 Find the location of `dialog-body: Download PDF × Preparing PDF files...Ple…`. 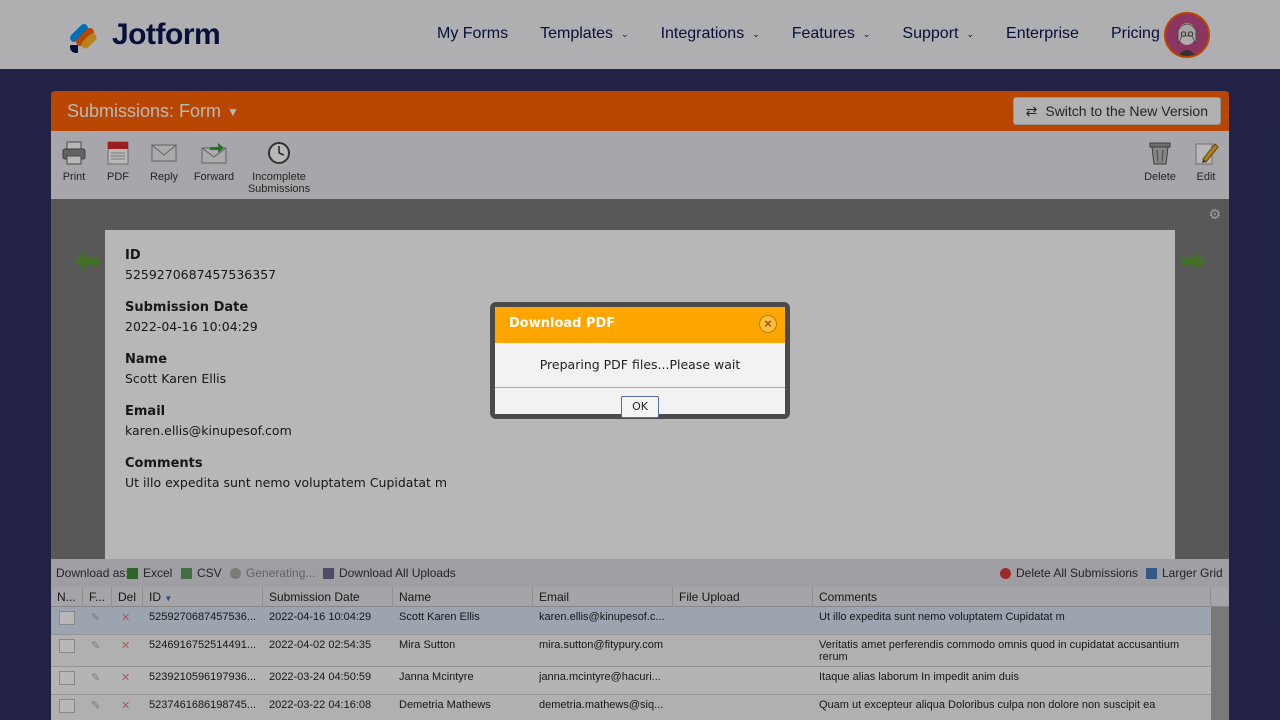

dialog-body: Download PDF × Preparing PDF files...Ple… is located at coordinates (640, 362).